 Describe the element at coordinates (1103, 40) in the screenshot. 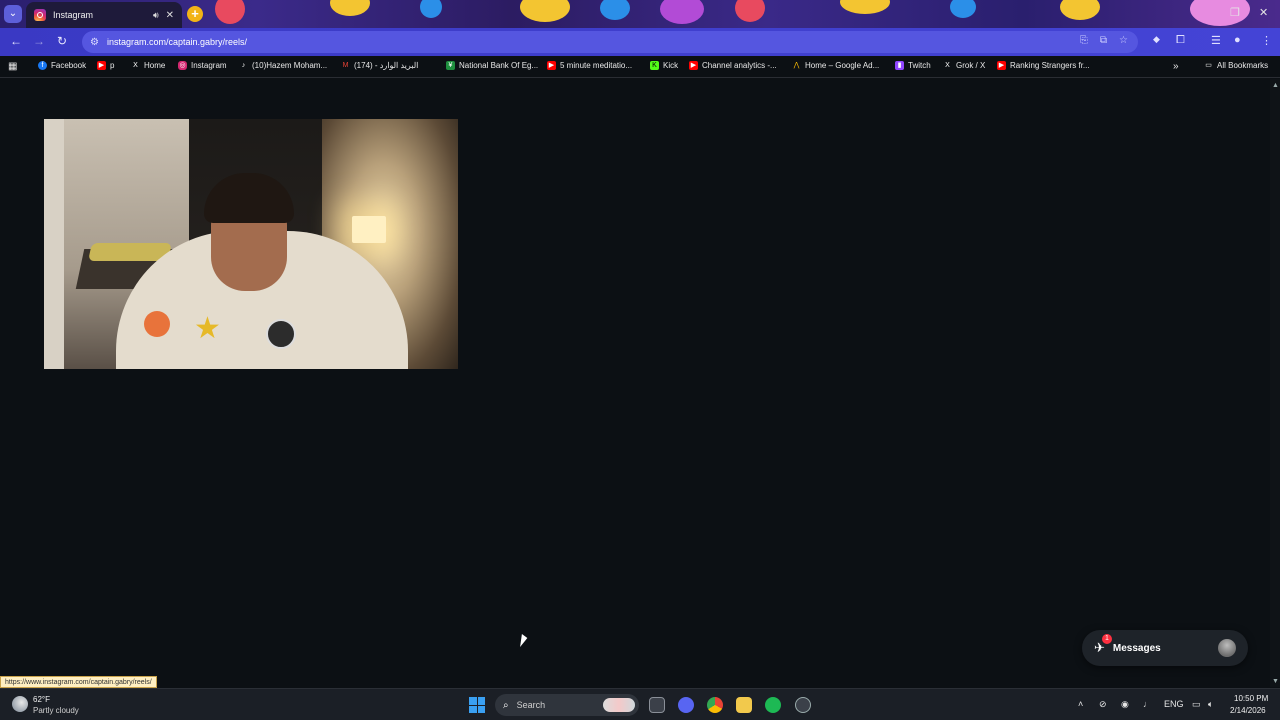

I see `install-app-icon: ⧉` at that location.